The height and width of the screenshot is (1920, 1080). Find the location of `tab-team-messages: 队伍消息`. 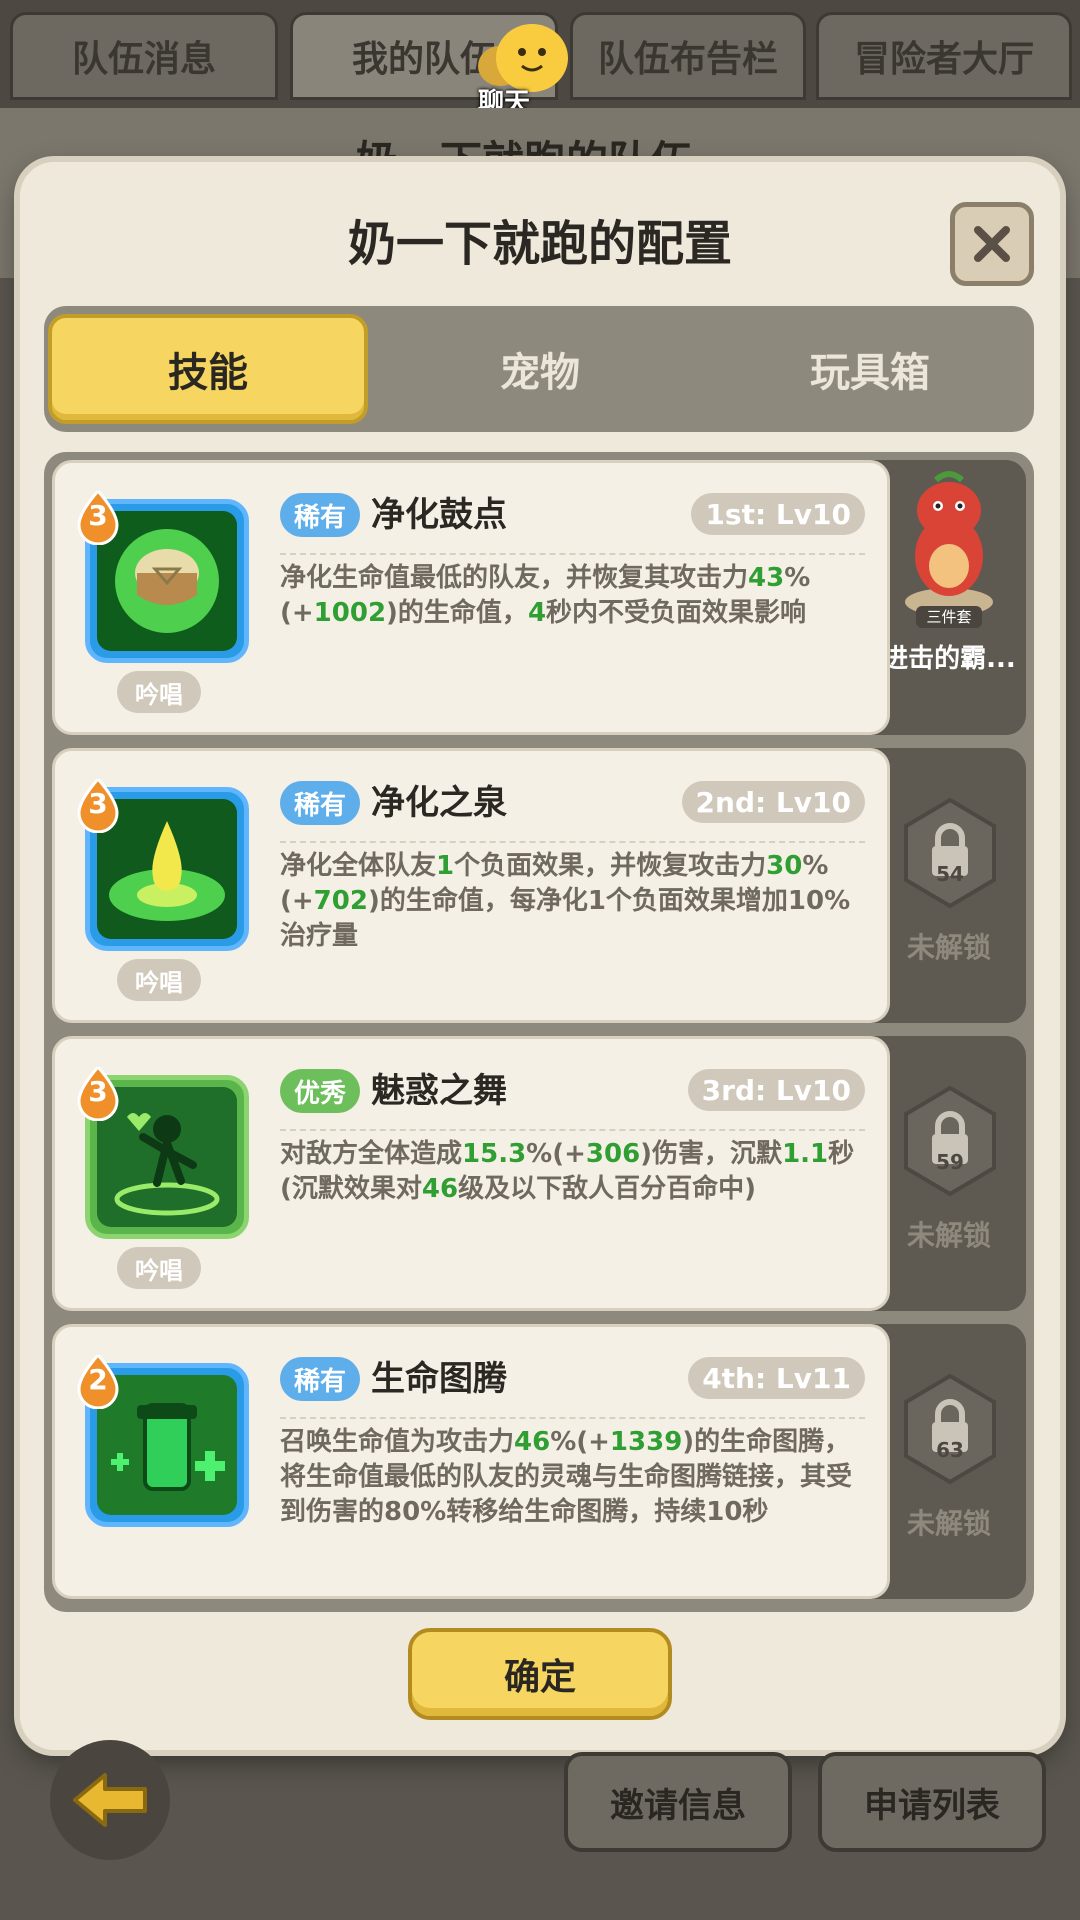

tab-team-messages: 队伍消息 is located at coordinates (144, 56).